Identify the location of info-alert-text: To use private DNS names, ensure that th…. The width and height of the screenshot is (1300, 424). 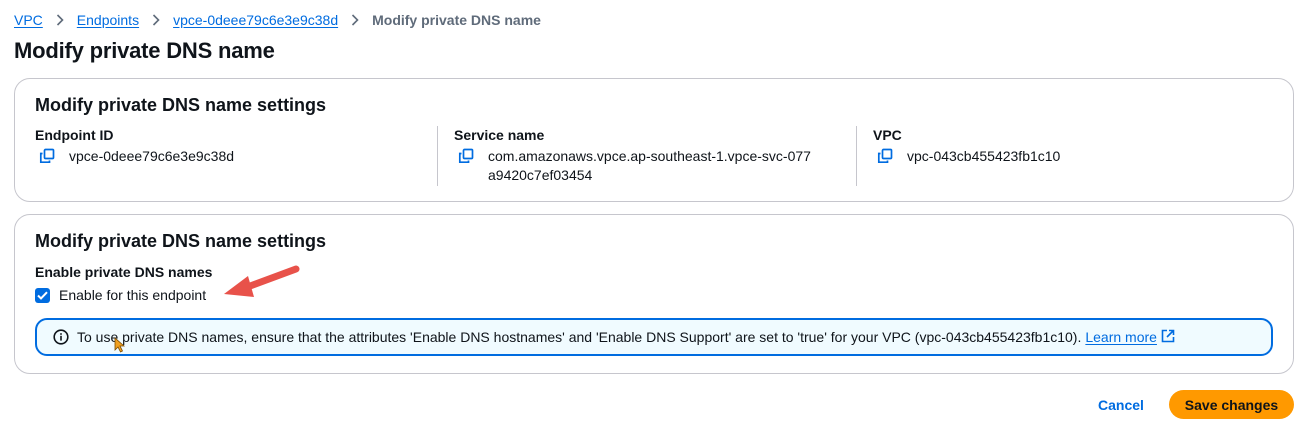
(579, 337).